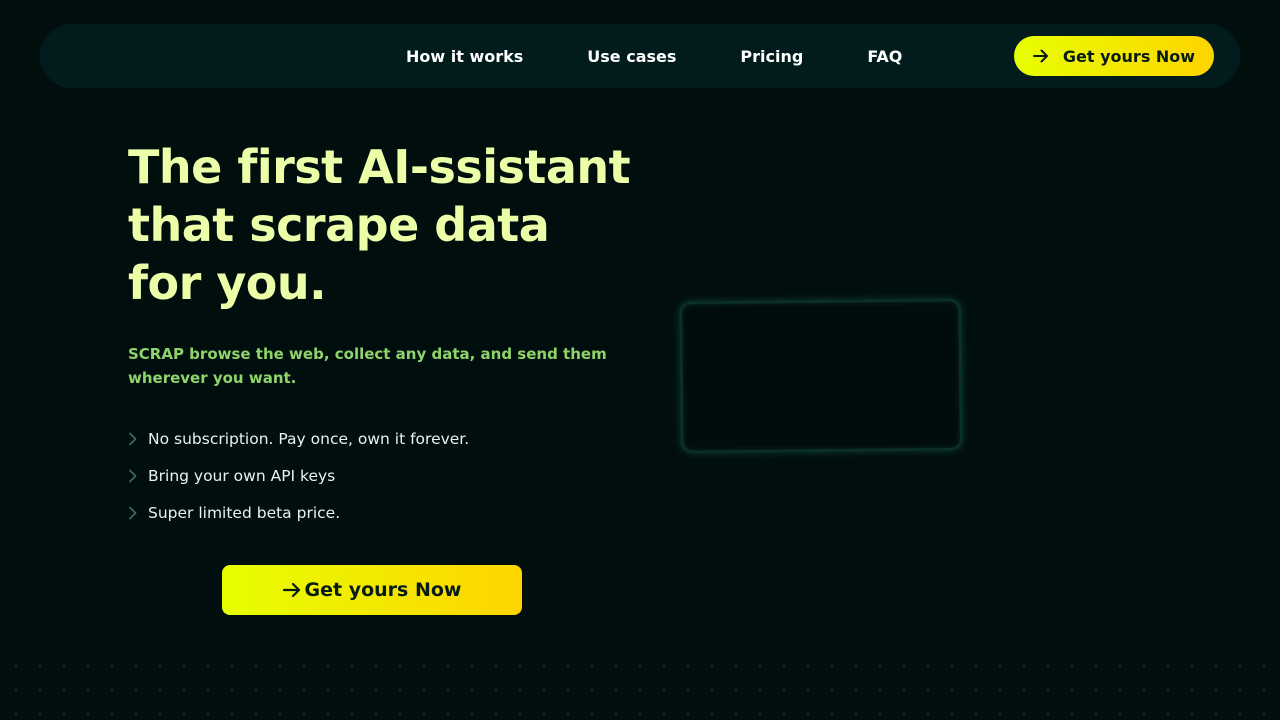  Describe the element at coordinates (631, 56) in the screenshot. I see `nav-link-use-cases: Use cases` at that location.